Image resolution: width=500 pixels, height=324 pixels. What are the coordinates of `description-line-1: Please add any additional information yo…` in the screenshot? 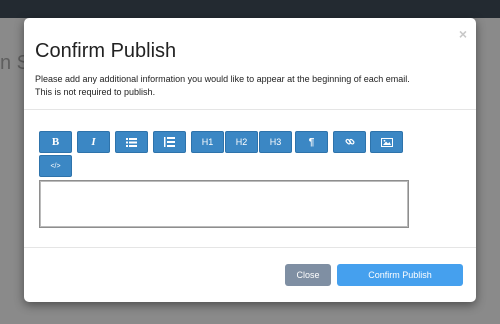 It's located at (222, 79).